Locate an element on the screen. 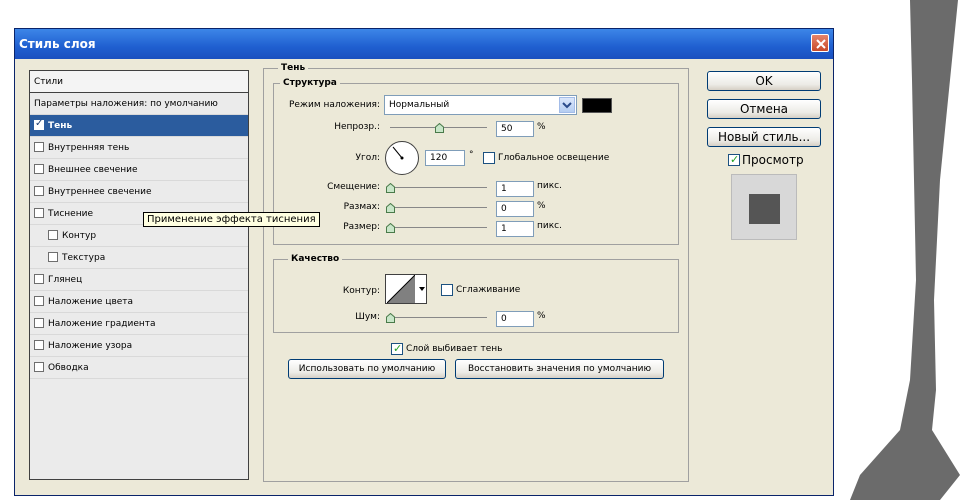 Image resolution: width=973 pixels, height=500 pixels. styles-list-item-label: Тиснение is located at coordinates (70, 214).